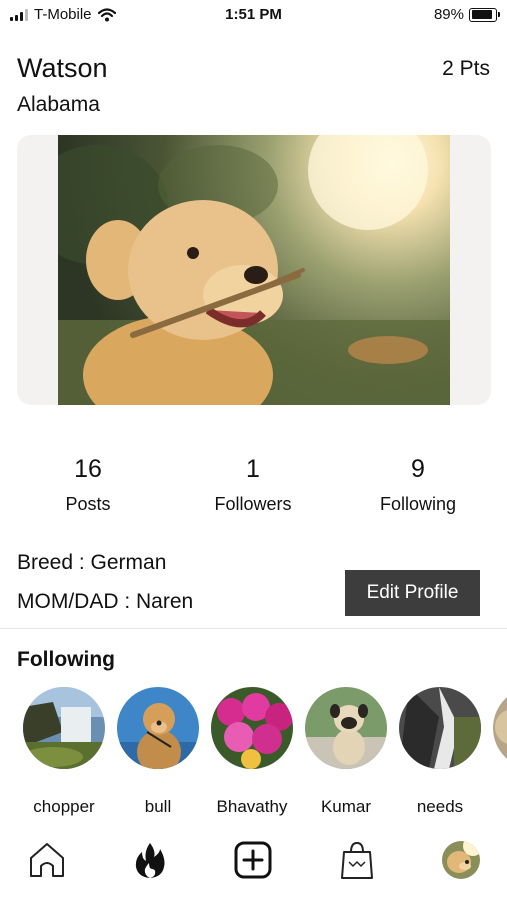  I want to click on bottom-nav, so click(253, 865).